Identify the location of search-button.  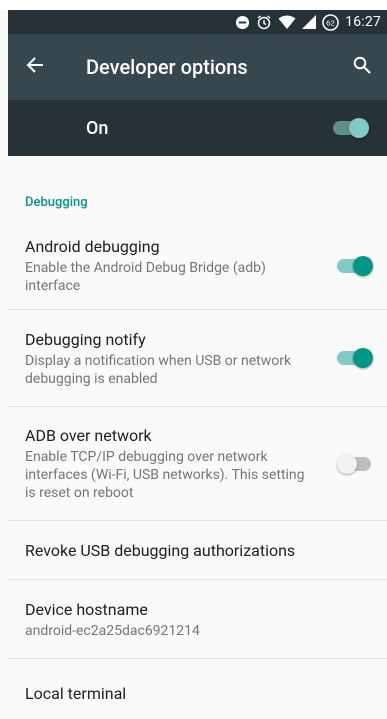
(362, 67).